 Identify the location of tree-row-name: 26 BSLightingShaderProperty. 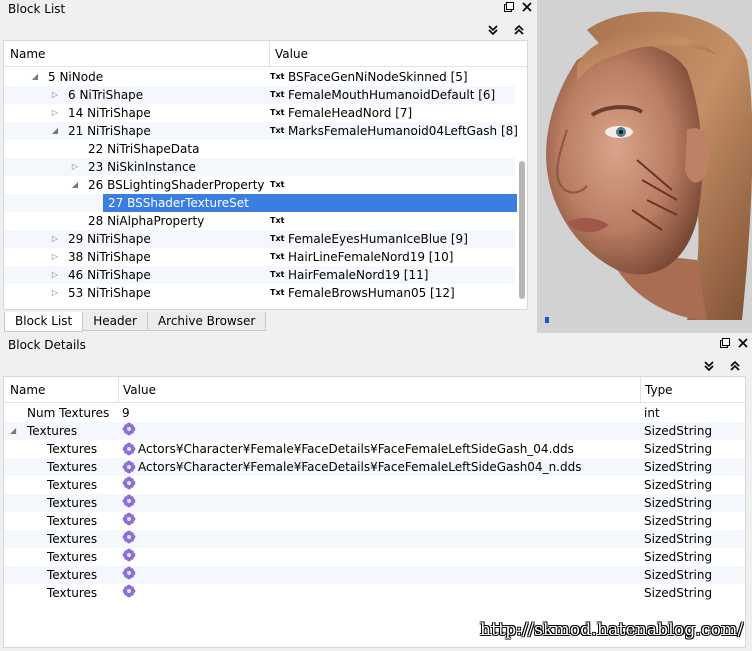
(176, 185).